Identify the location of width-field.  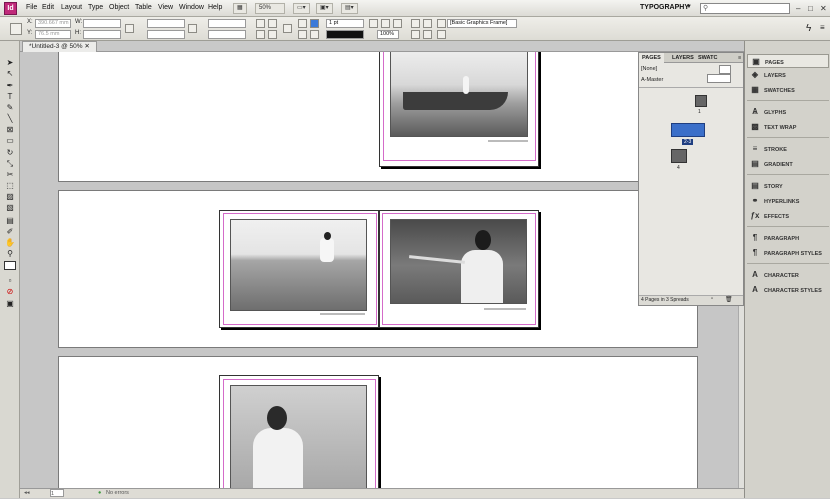
(102, 23).